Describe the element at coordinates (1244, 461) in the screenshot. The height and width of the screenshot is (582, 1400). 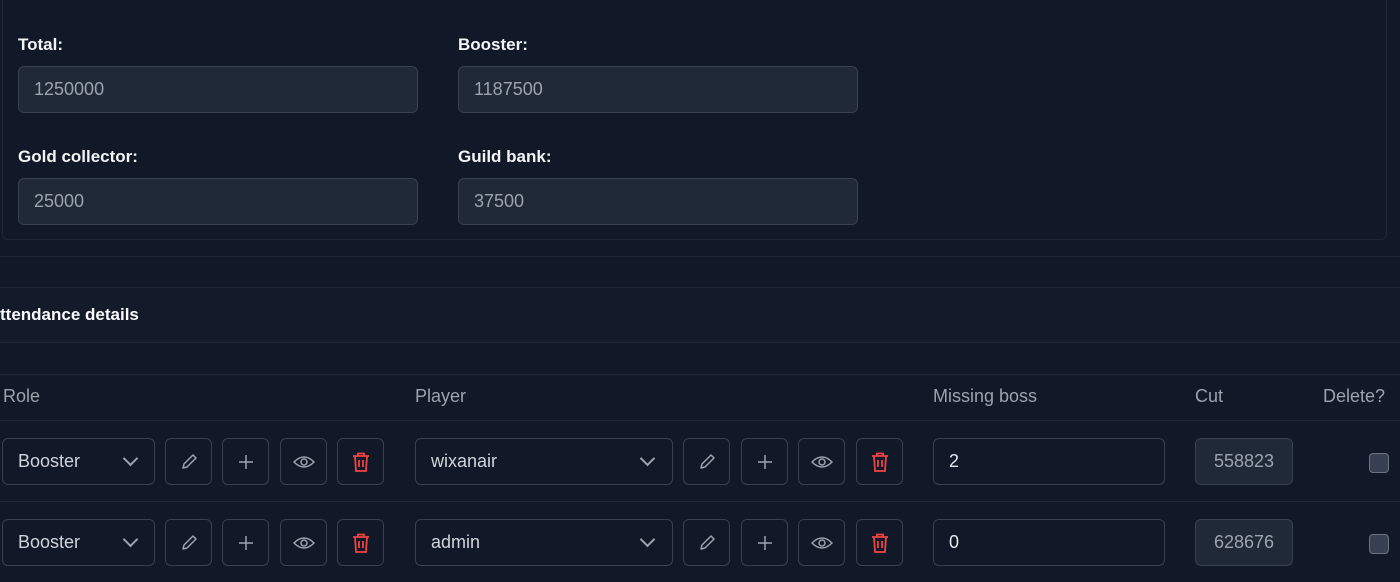
I see `cut-field: 558823` at that location.